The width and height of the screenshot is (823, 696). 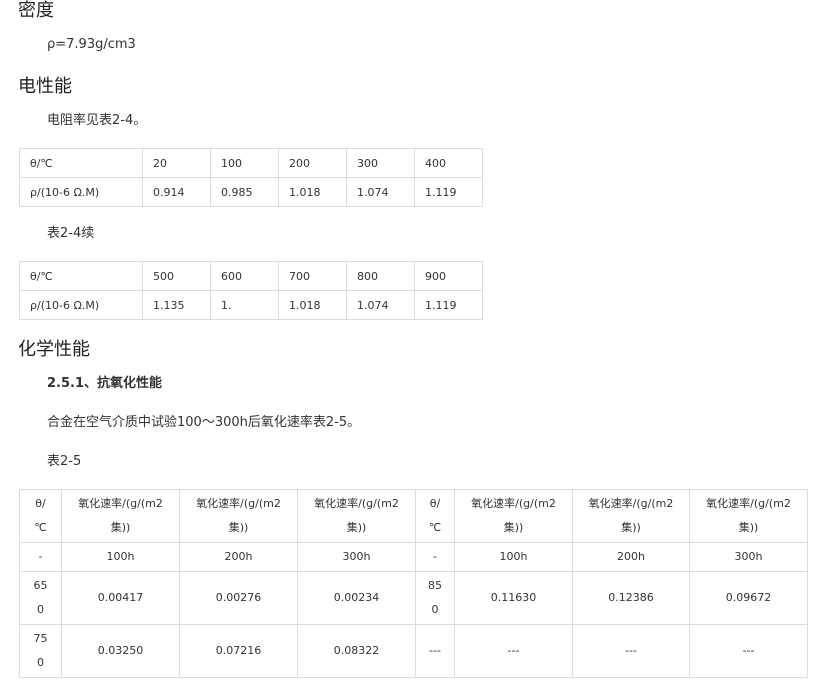 I want to click on table-cell: 1., so click(x=244, y=305).